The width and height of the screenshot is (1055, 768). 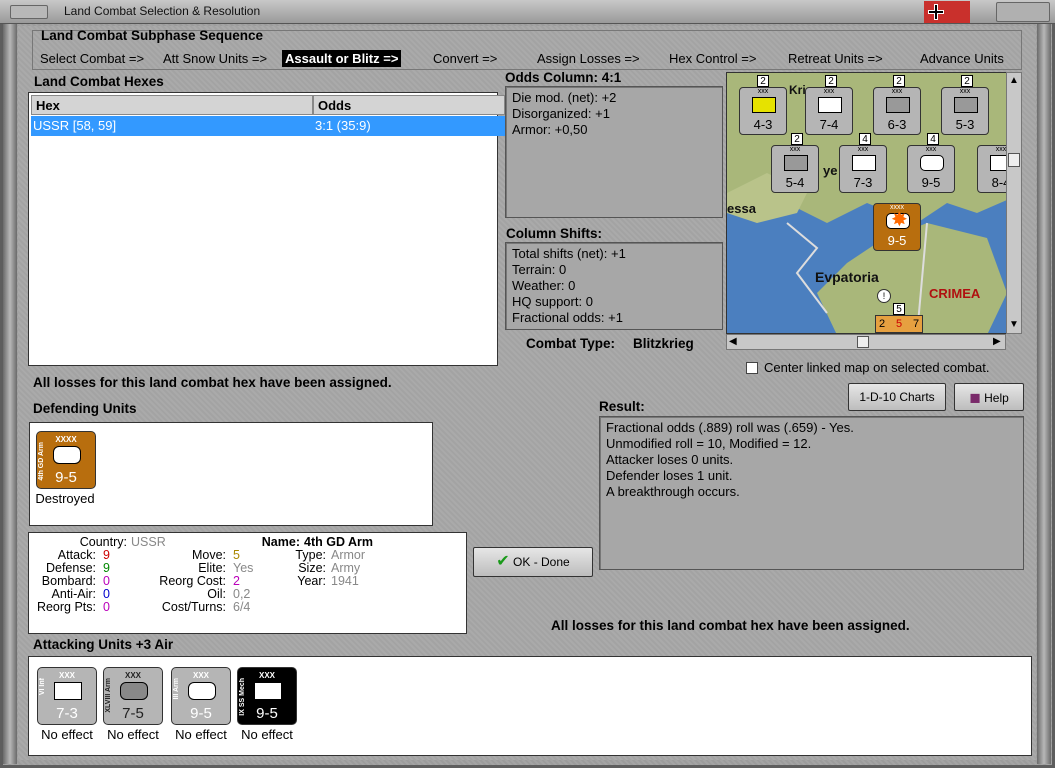 What do you see at coordinates (670, 459) in the screenshot?
I see `result-line: Attacker loses 0 units.` at bounding box center [670, 459].